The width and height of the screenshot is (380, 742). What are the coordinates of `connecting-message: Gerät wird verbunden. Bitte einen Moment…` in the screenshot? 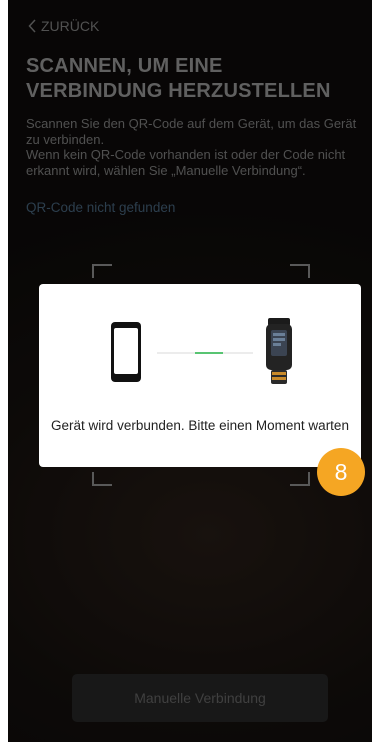 It's located at (200, 425).